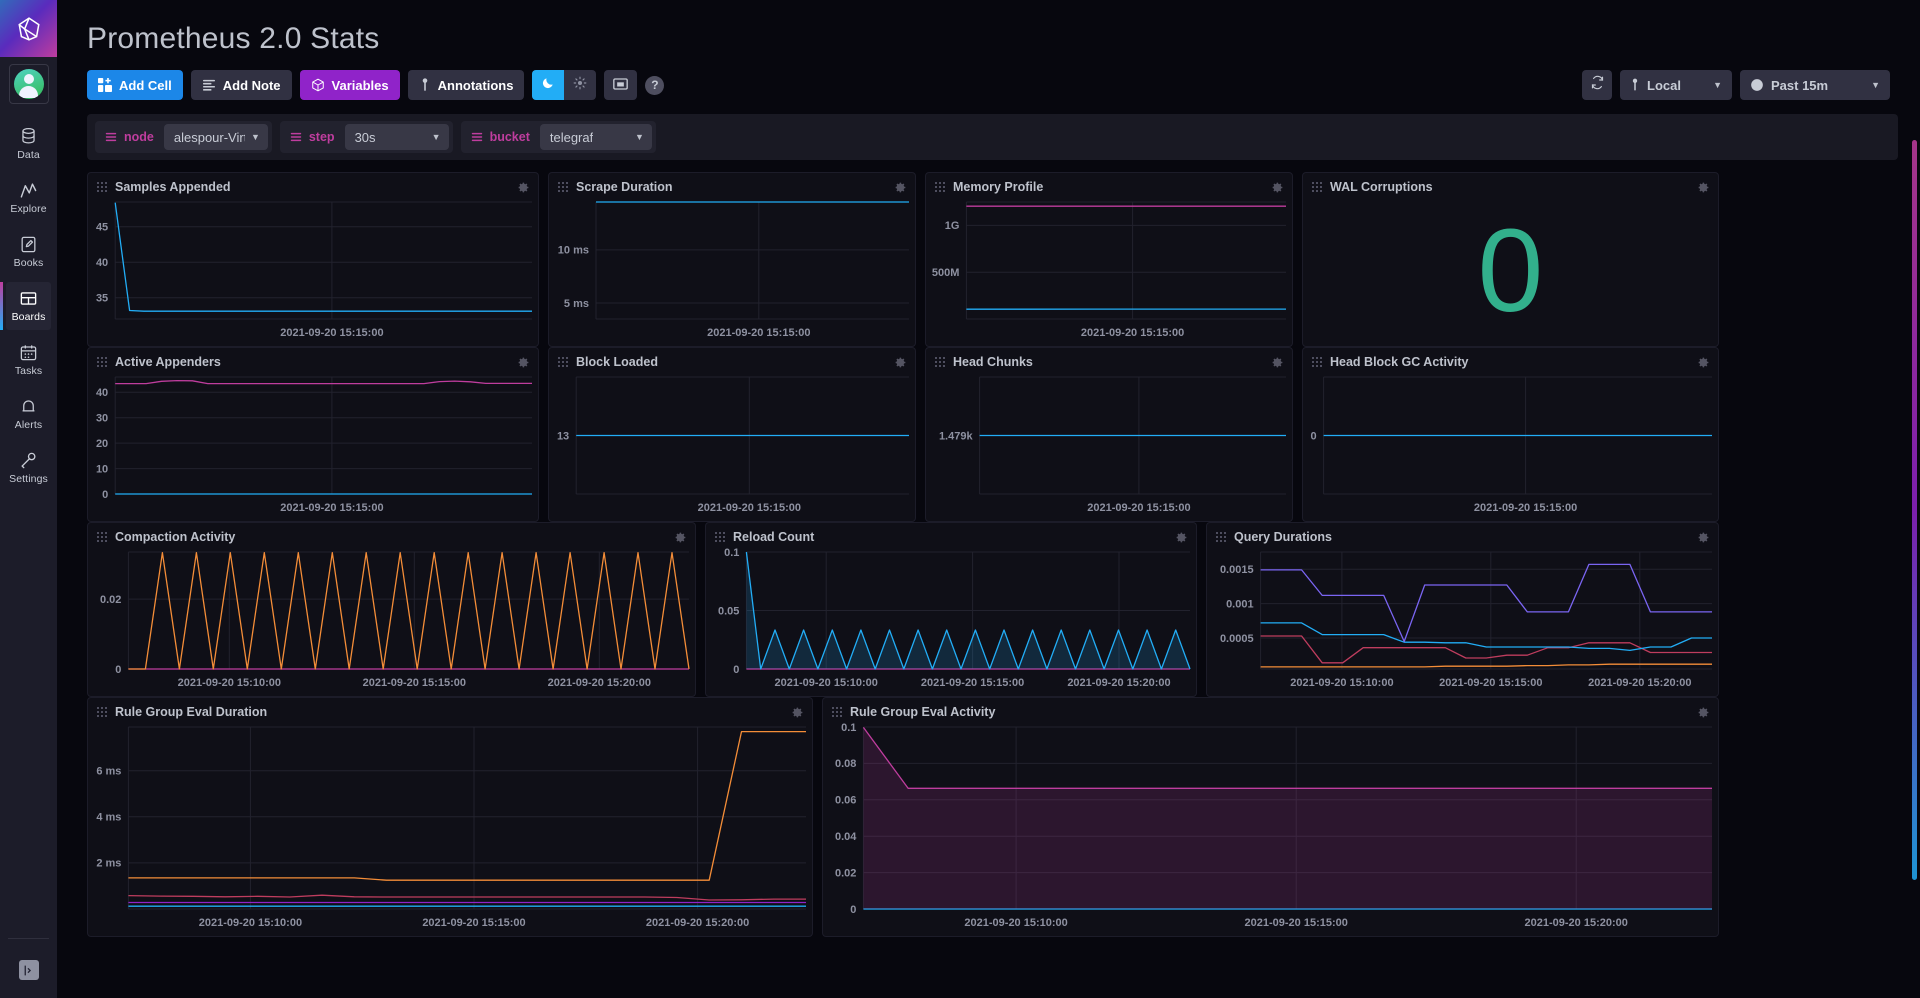  I want to click on sidebar-item-data: Data, so click(28, 144).